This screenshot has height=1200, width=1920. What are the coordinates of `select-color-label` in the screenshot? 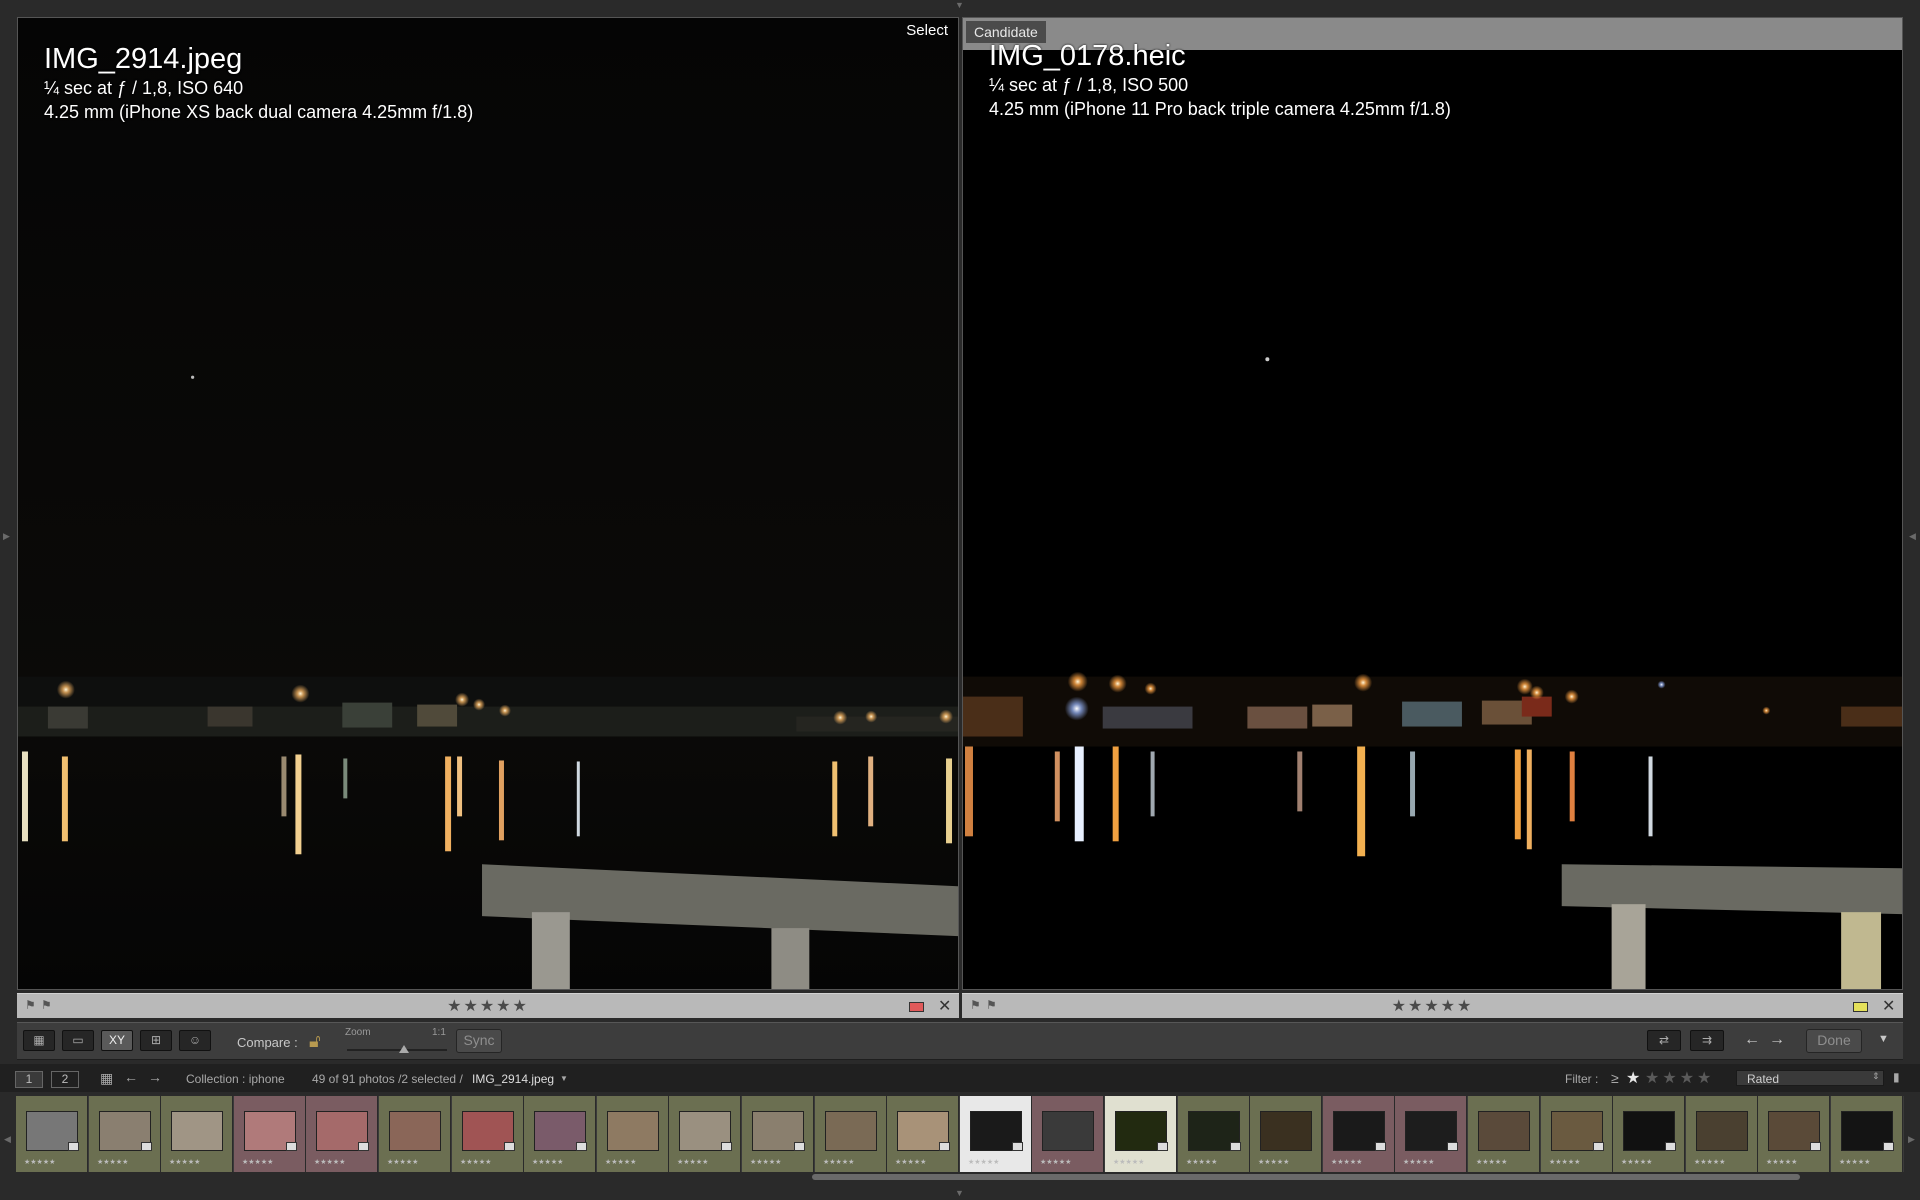 It's located at (916, 1007).